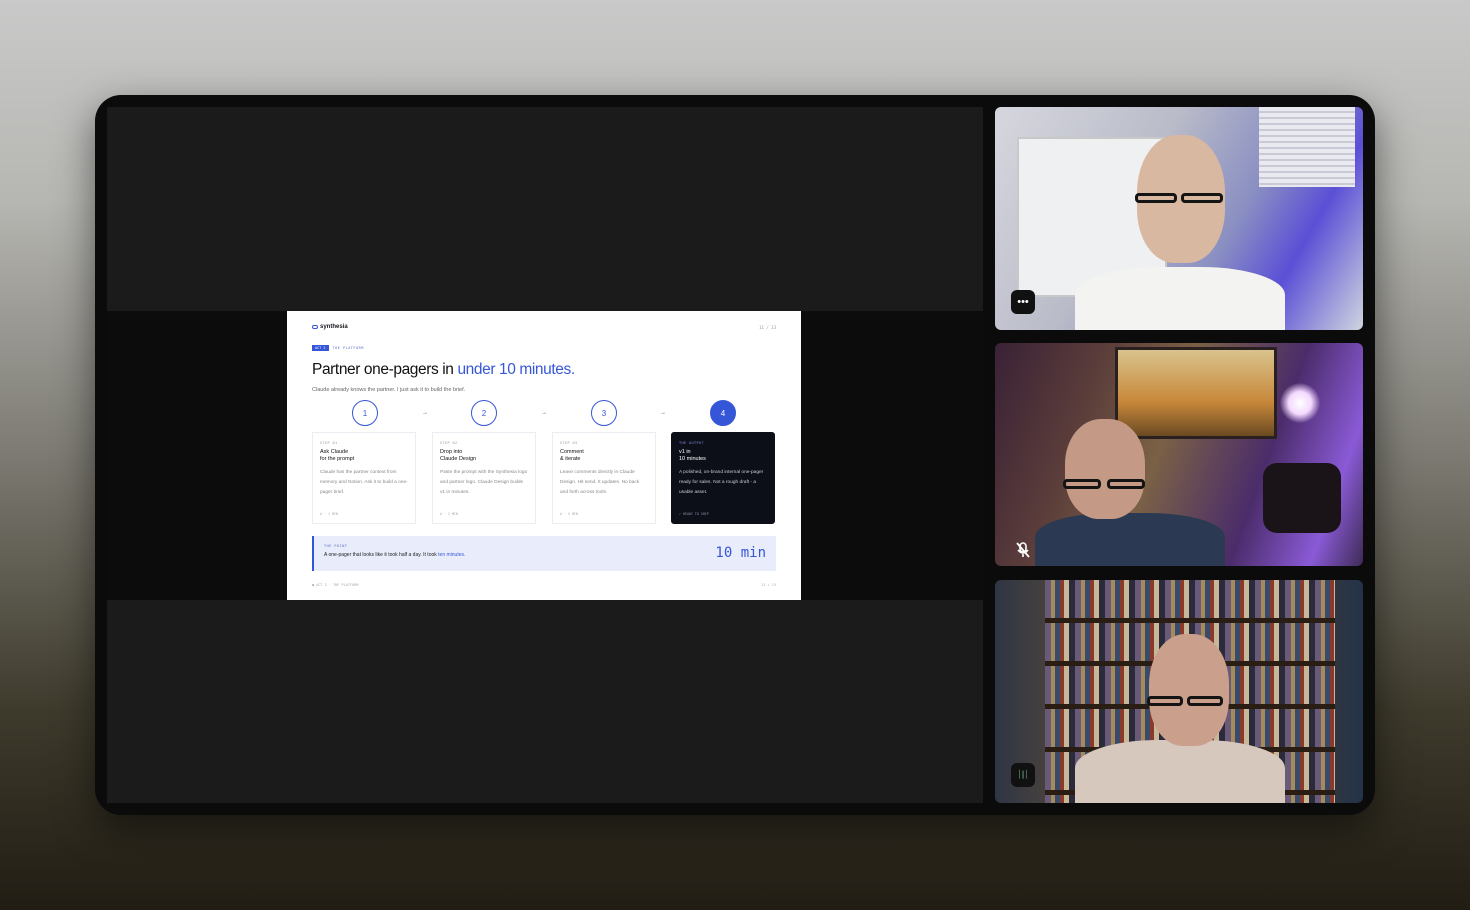 This screenshot has height=910, width=1470. Describe the element at coordinates (484, 413) in the screenshot. I see `step-circle-2: 2` at that location.